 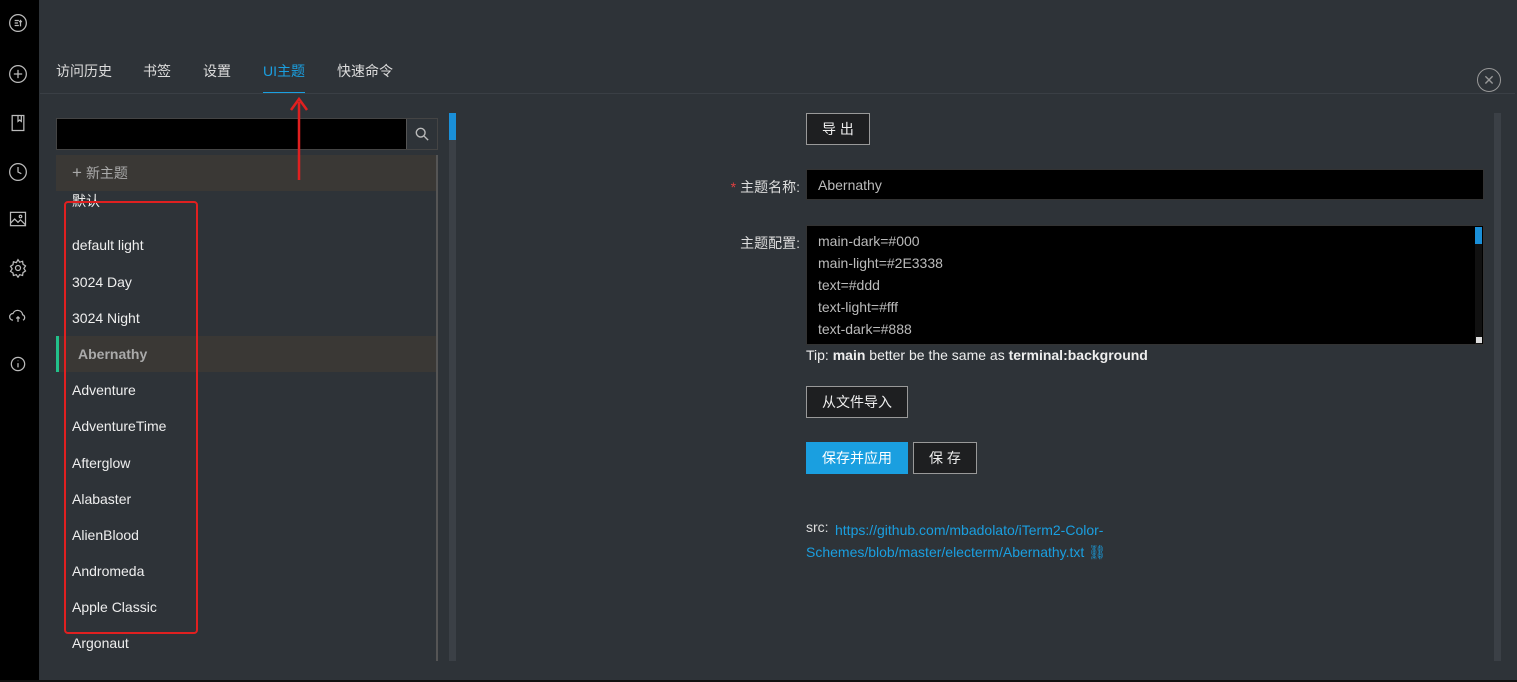 What do you see at coordinates (131, 417) in the screenshot?
I see `annotation-box` at bounding box center [131, 417].